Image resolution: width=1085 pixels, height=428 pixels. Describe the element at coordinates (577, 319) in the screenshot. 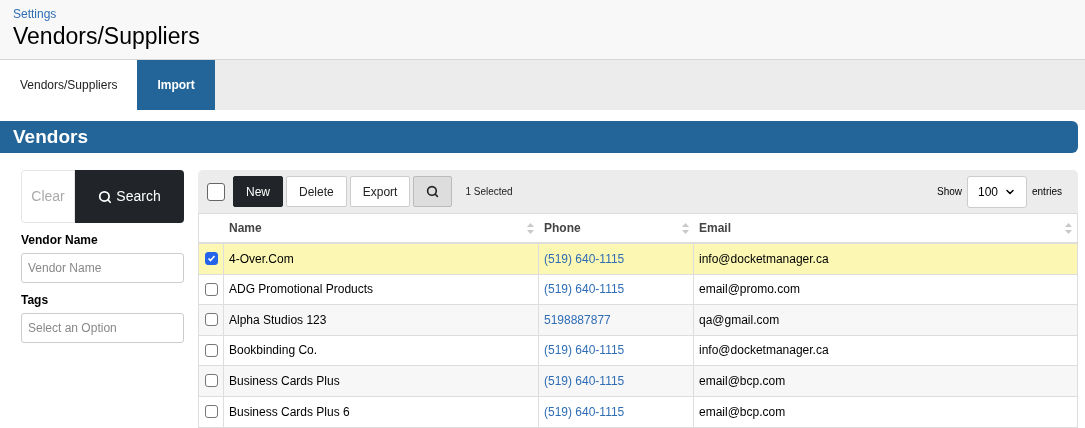

I see `phone-link: 5198887877` at that location.